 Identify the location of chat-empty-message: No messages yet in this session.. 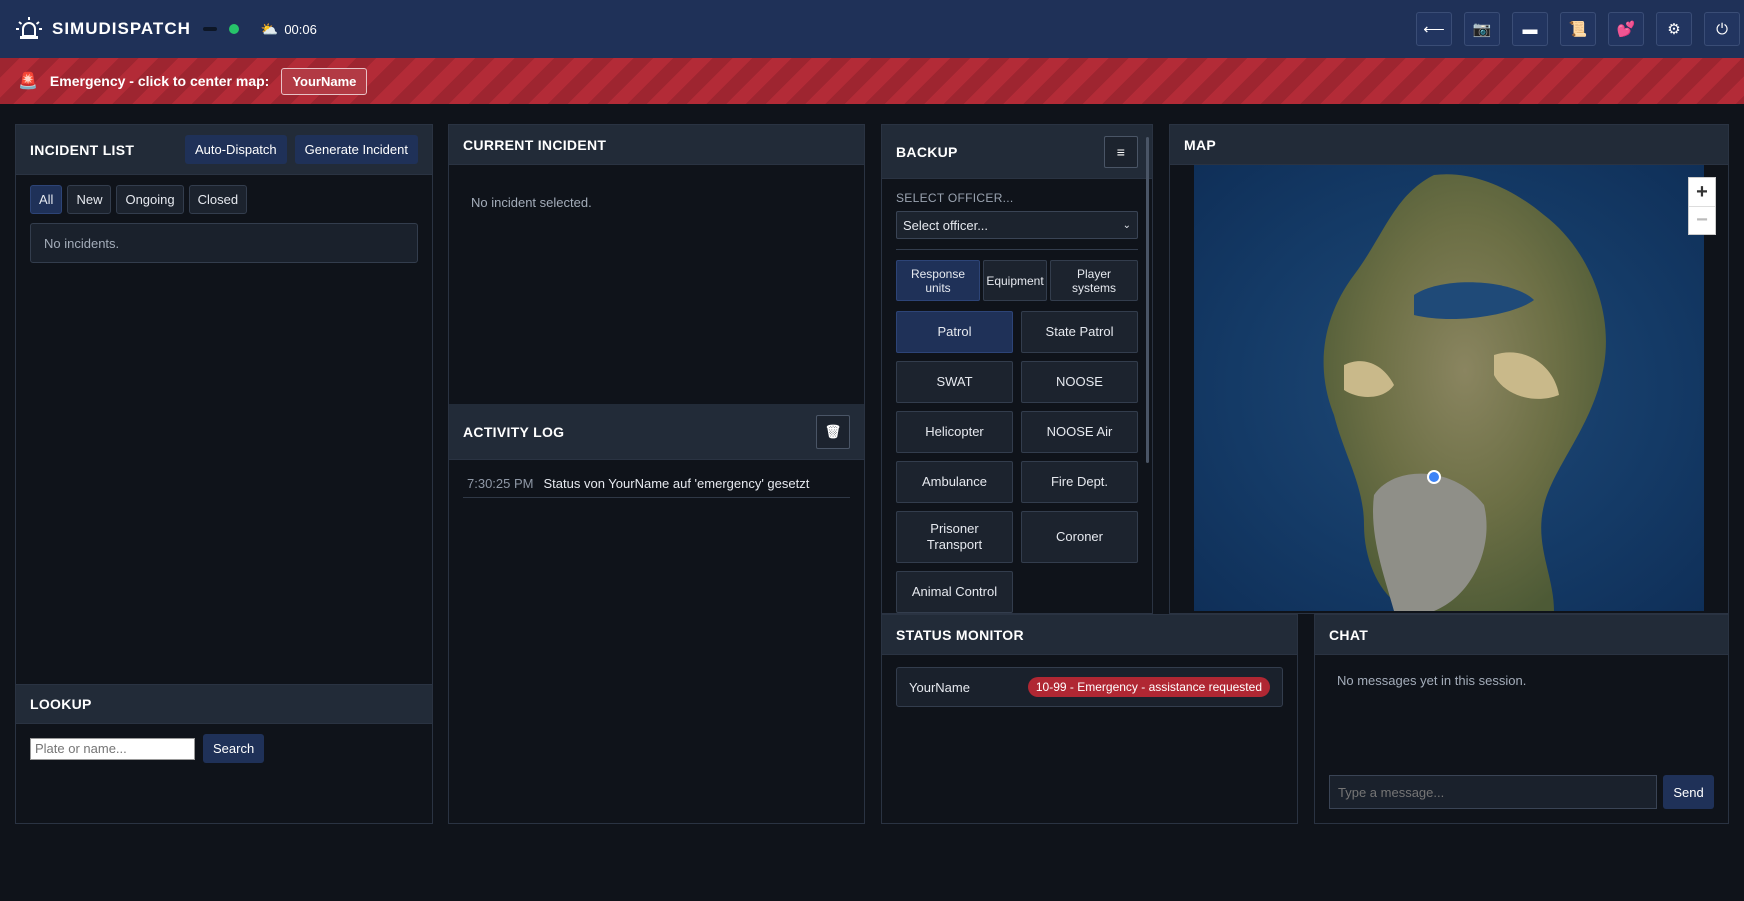
(1432, 680).